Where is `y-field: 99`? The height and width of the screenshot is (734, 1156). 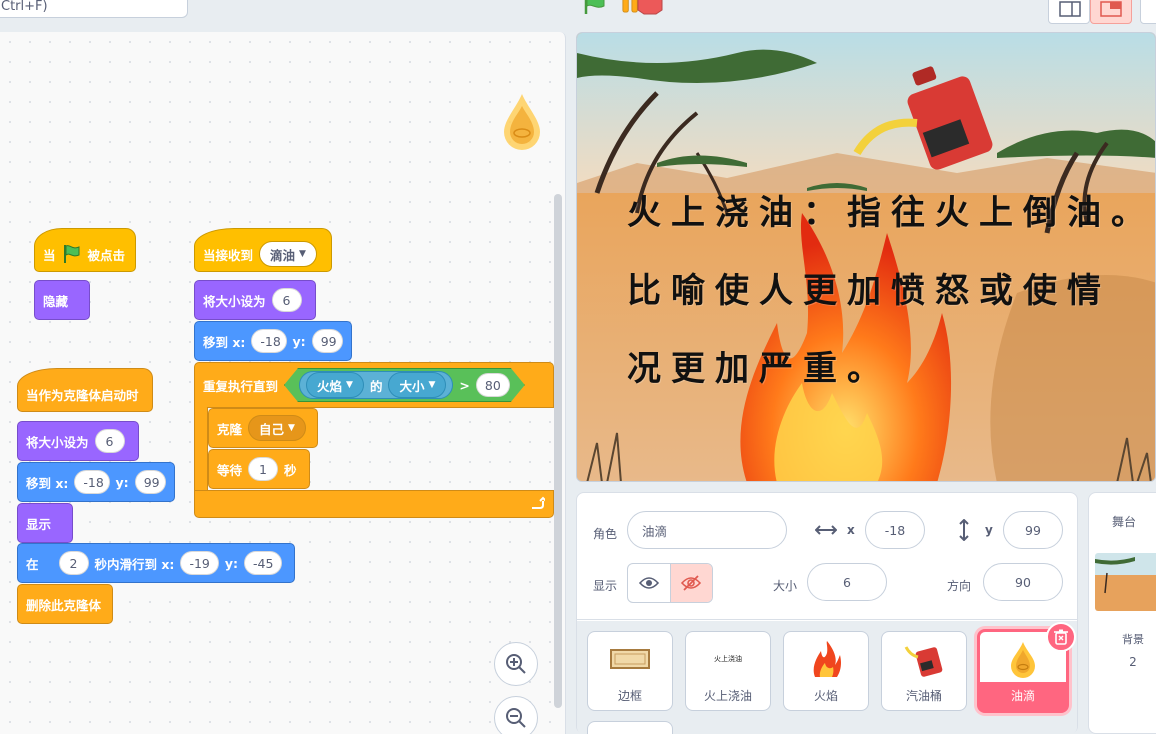 y-field: 99 is located at coordinates (1033, 530).